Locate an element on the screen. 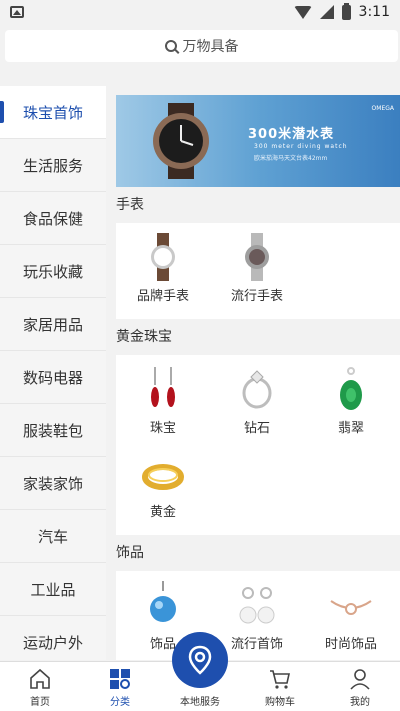 This screenshot has width=400, height=711. sidebar-item-label: 工业品 is located at coordinates (53, 589).